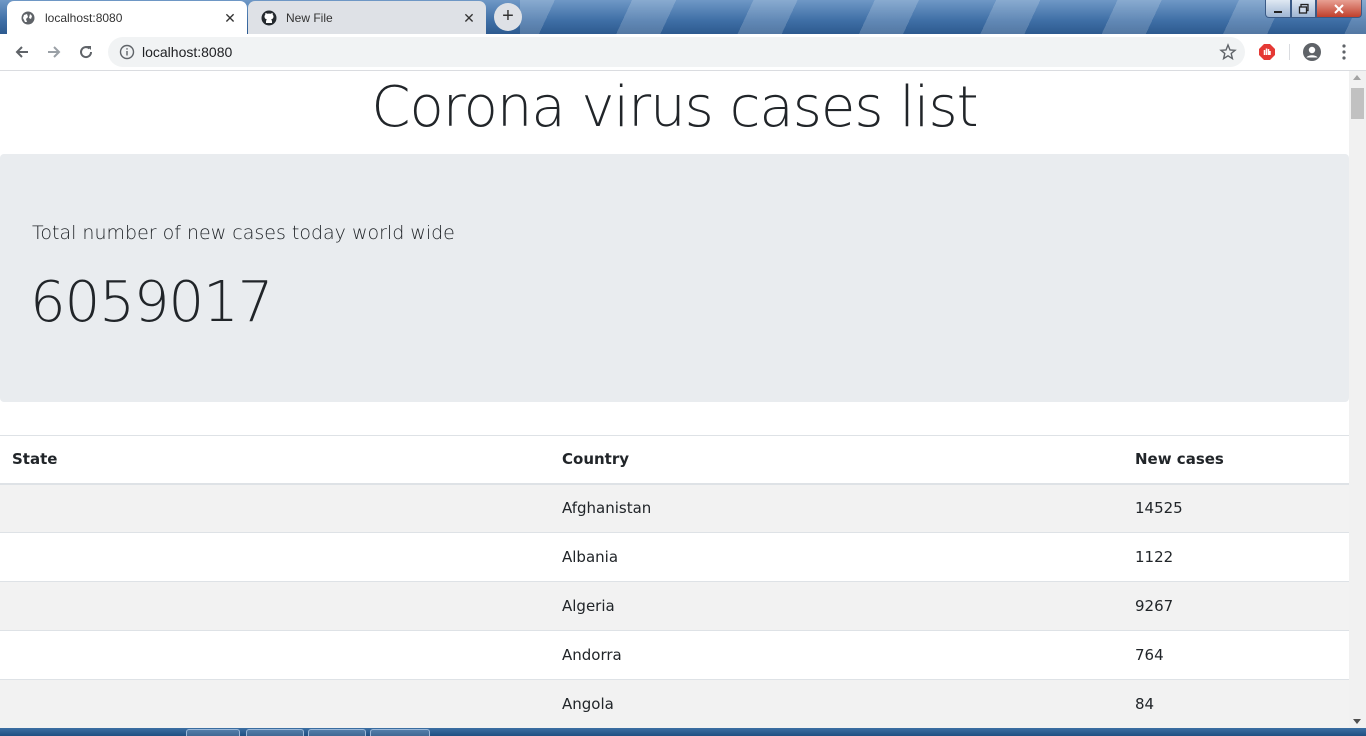 The image size is (1366, 736). I want to click on window-controls, so click(1313, 9).